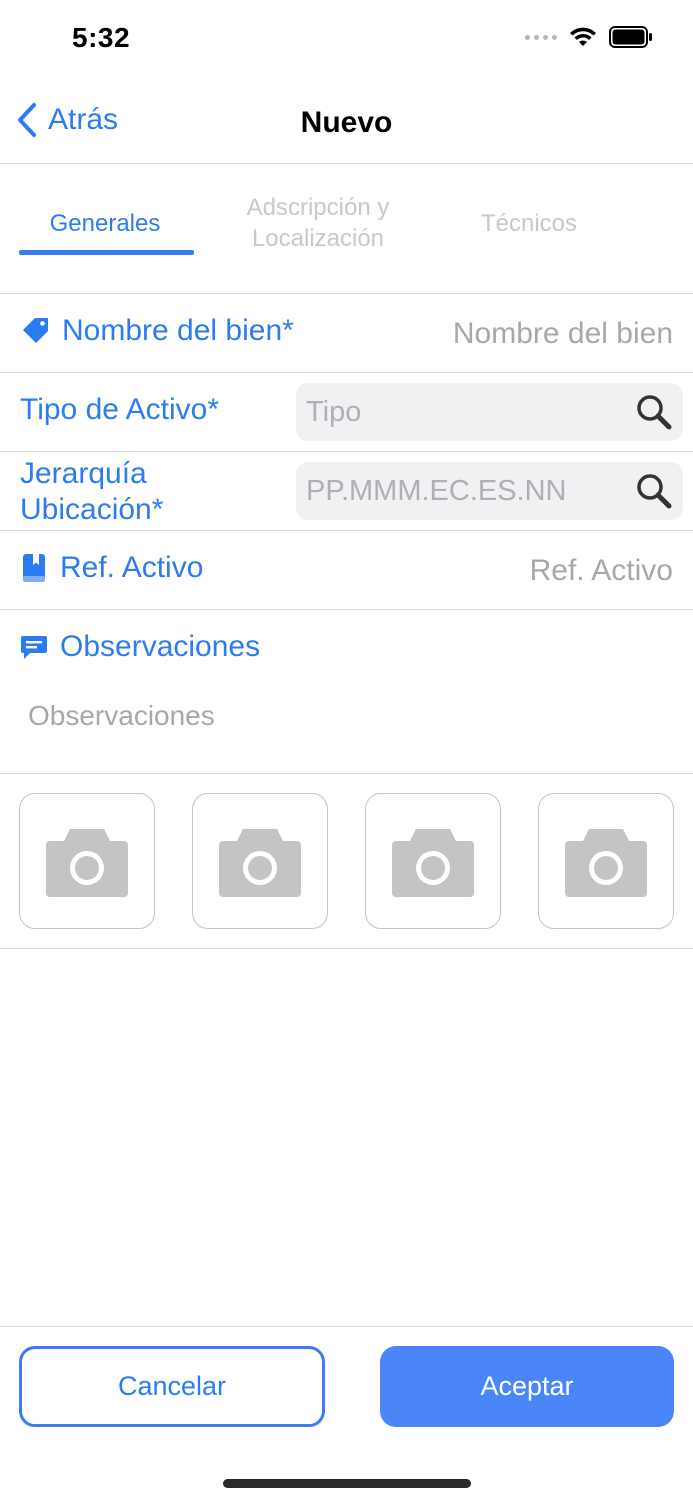 The height and width of the screenshot is (1500, 693). I want to click on observaciones-input, so click(348, 716).